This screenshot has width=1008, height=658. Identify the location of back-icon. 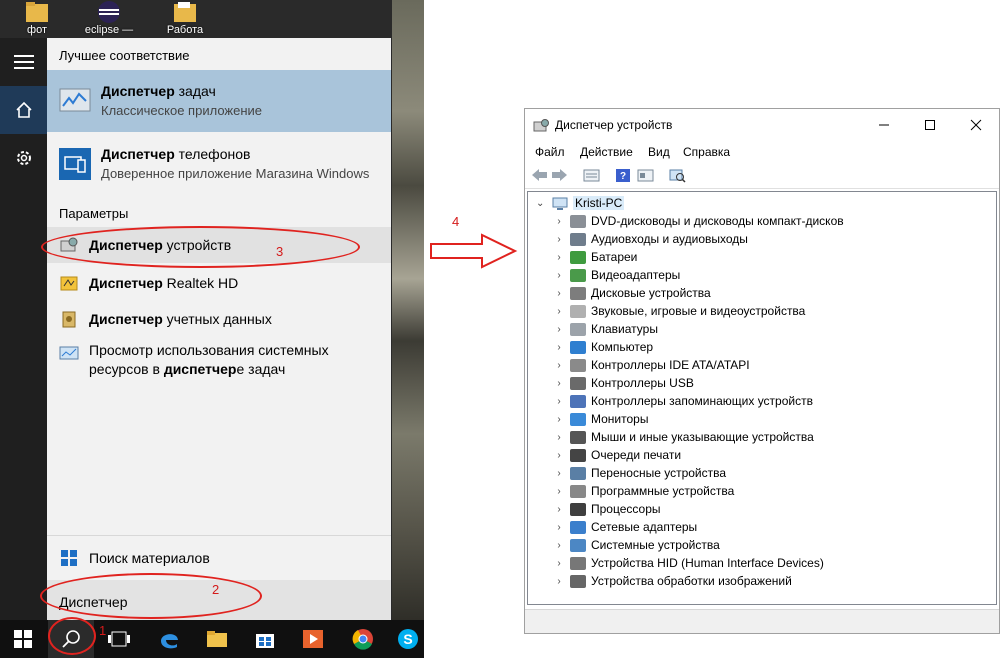
(539, 175).